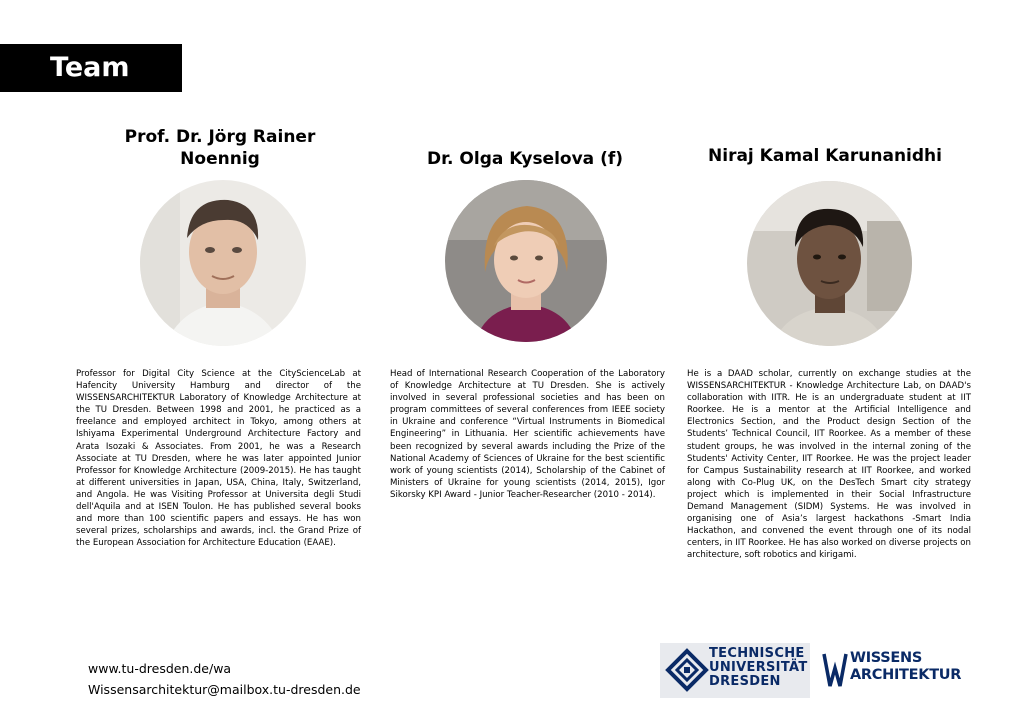  I want to click on tu-logo-line3: DRESDEN, so click(745, 681).